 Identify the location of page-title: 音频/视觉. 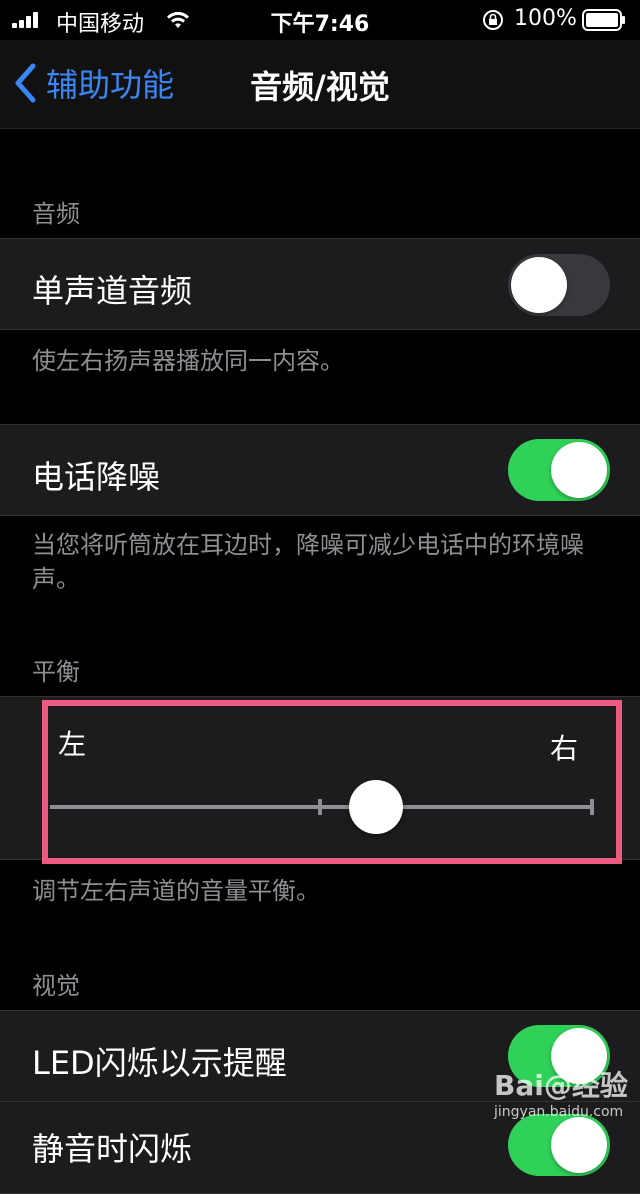
(320, 87).